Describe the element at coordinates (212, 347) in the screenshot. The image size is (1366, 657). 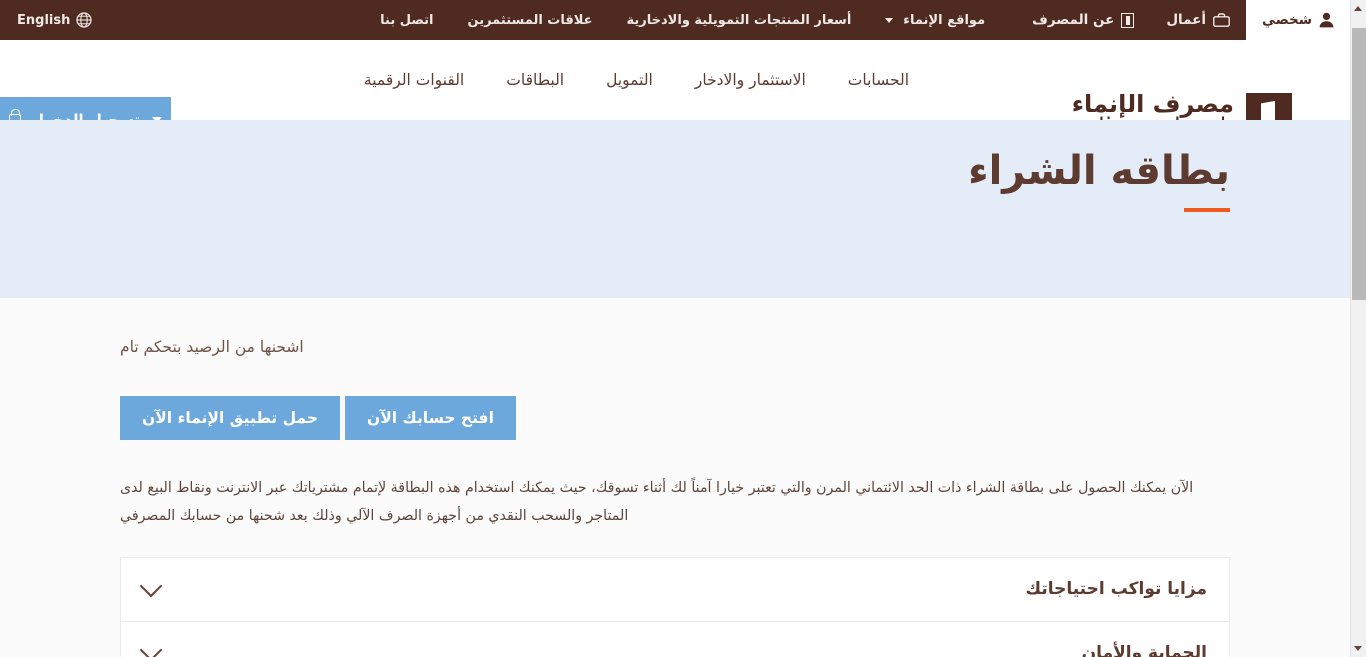
I see `tagline-text: اشحنها من الرصيد بتحكم تام` at that location.